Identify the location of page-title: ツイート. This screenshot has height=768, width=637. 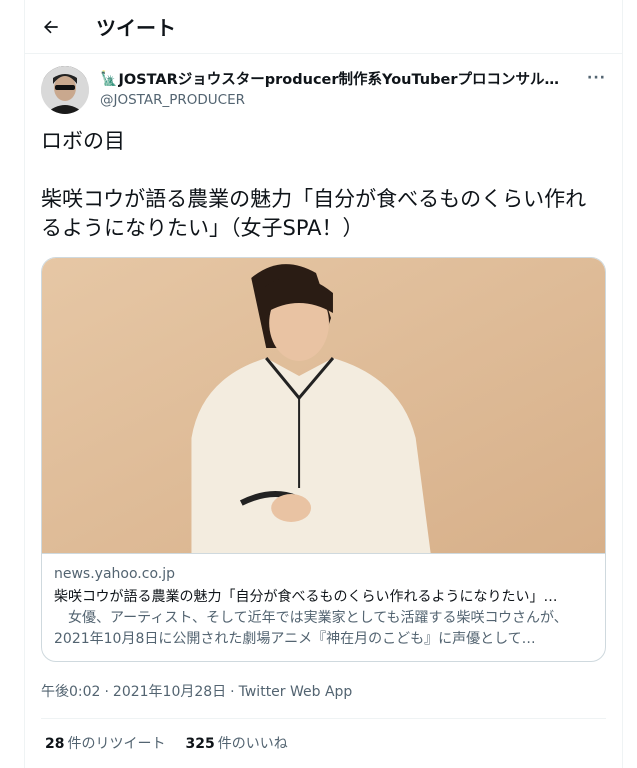
(136, 28).